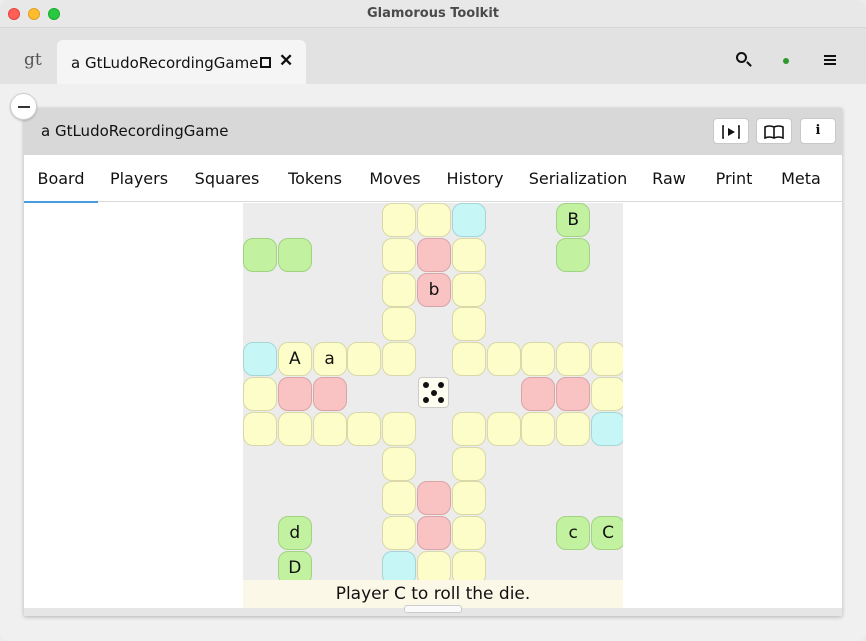 The height and width of the screenshot is (641, 866). I want to click on tab-gtludo-recording-game: a GtLudoRecordingGame ✕, so click(181, 62).